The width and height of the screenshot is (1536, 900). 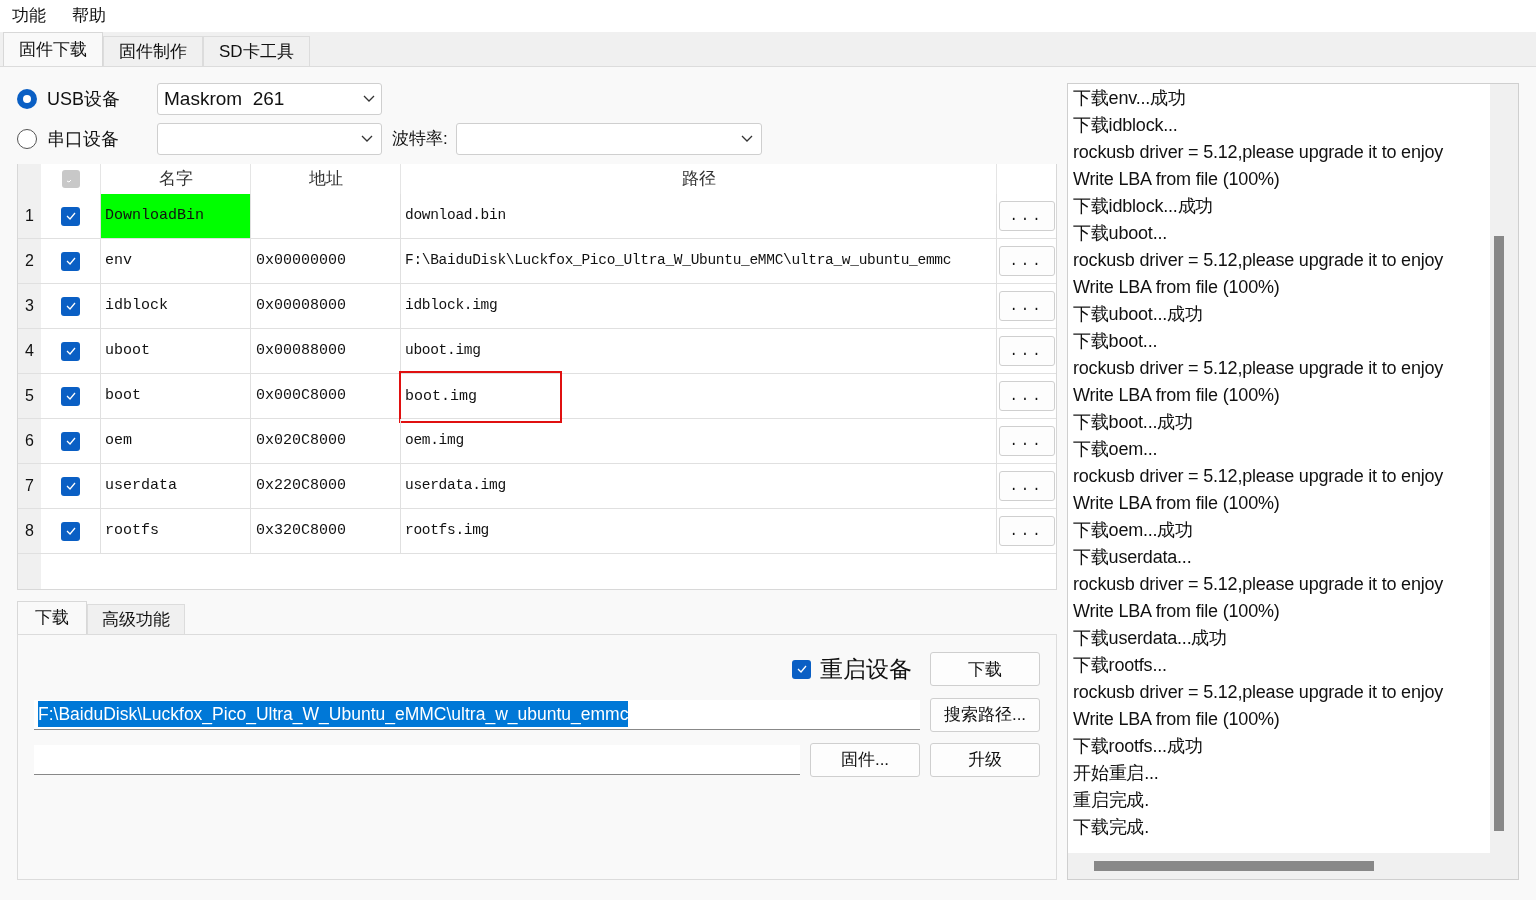 What do you see at coordinates (29, 441) in the screenshot?
I see `row-number: 6` at bounding box center [29, 441].